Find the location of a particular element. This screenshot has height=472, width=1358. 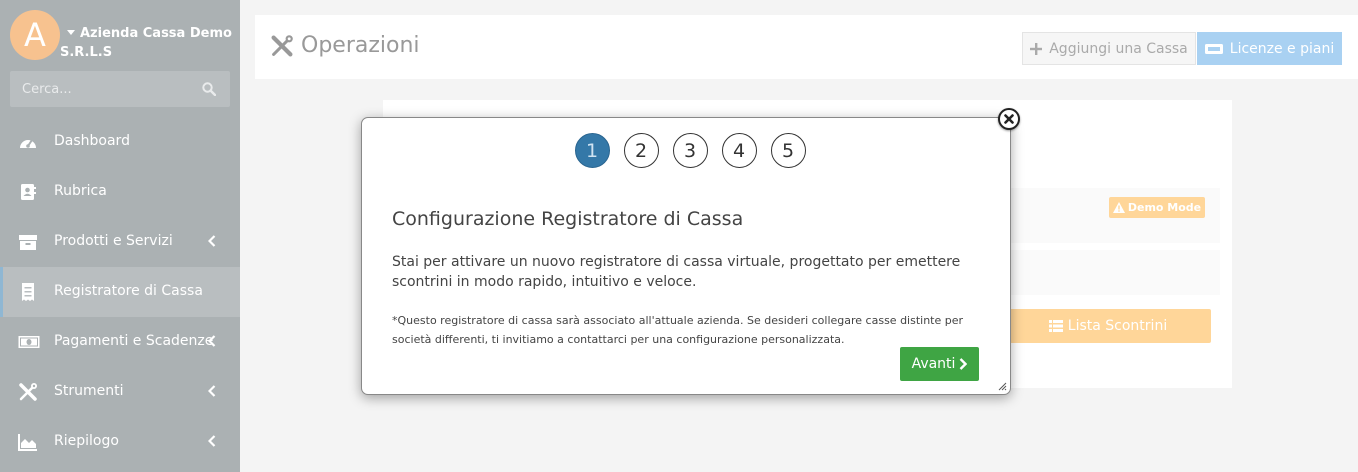

caret-down-icon is located at coordinates (71, 32).